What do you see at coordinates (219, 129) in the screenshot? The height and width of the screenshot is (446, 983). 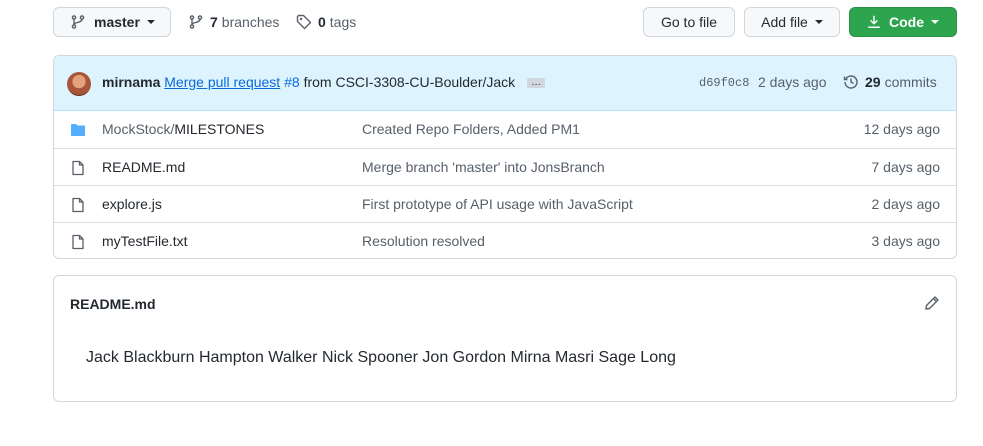 I see `file-name-main: MILESTONES` at bounding box center [219, 129].